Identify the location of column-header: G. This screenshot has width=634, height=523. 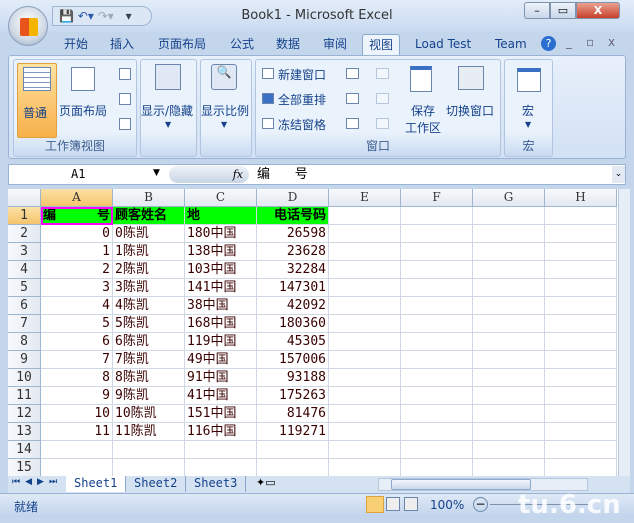
(509, 198).